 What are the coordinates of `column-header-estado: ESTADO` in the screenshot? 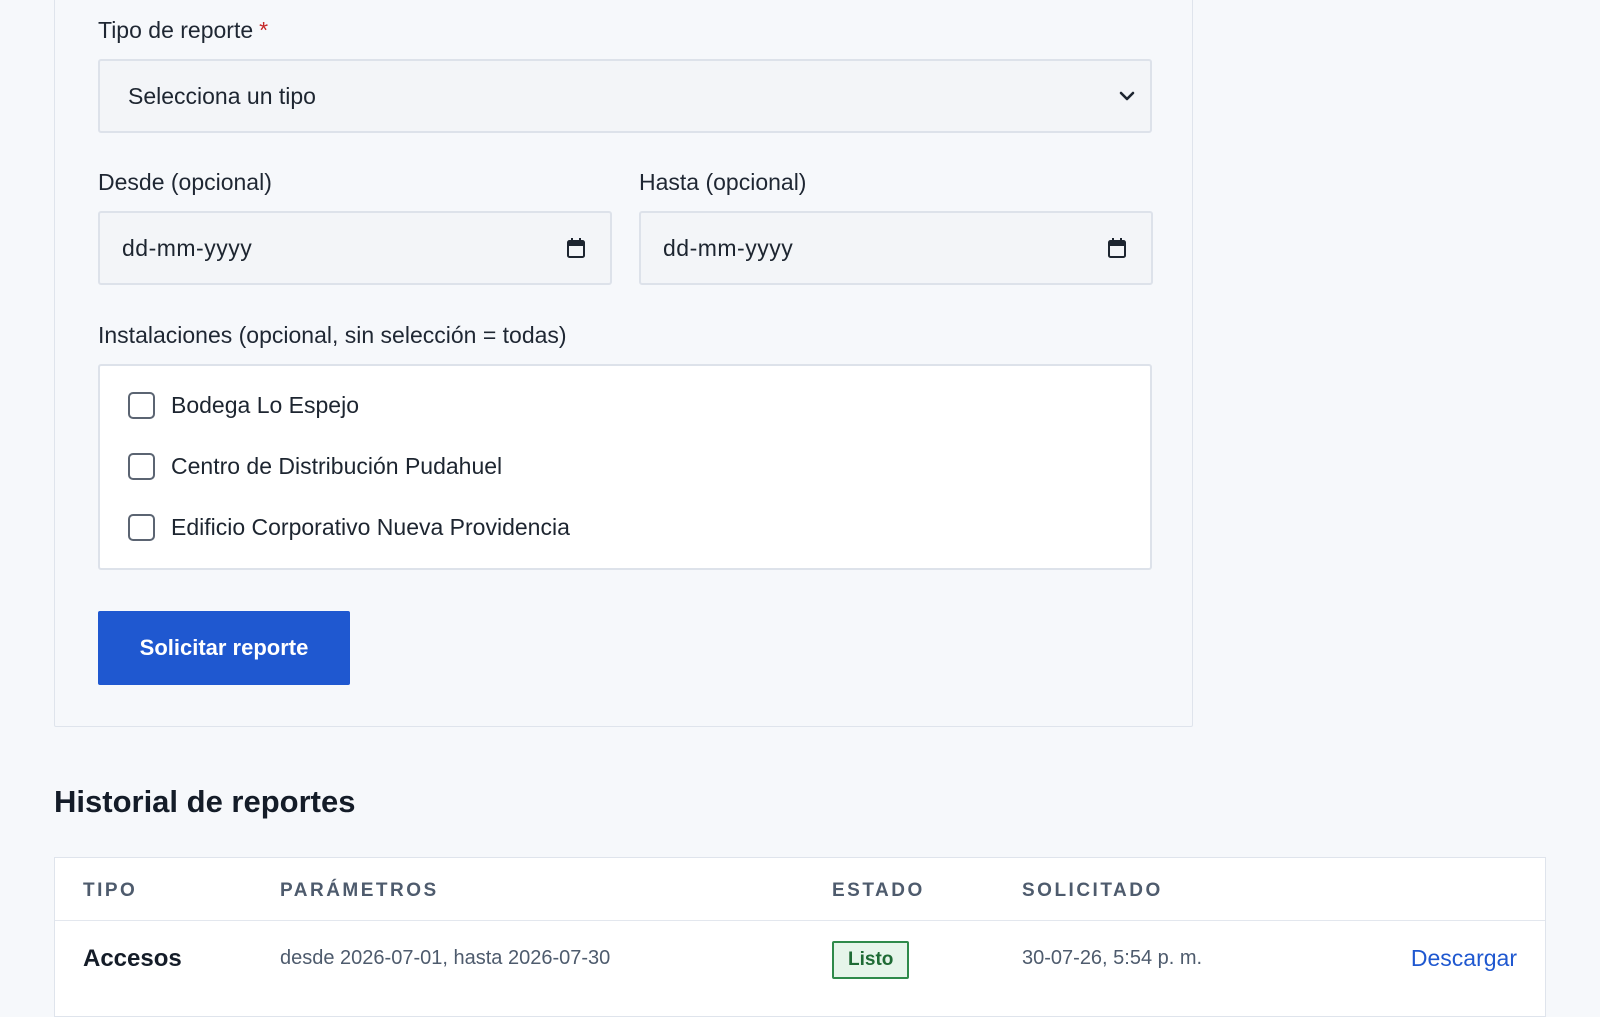 It's located at (878, 890).